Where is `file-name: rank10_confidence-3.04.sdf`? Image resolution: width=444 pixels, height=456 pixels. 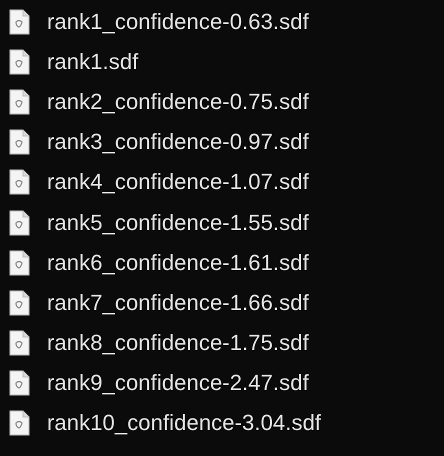 file-name: rank10_confidence-3.04.sdf is located at coordinates (184, 423).